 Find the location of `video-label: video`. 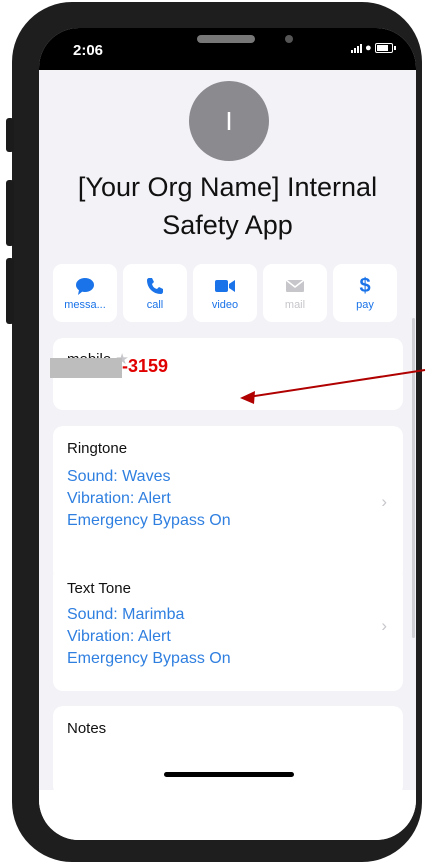

video-label: video is located at coordinates (225, 305).